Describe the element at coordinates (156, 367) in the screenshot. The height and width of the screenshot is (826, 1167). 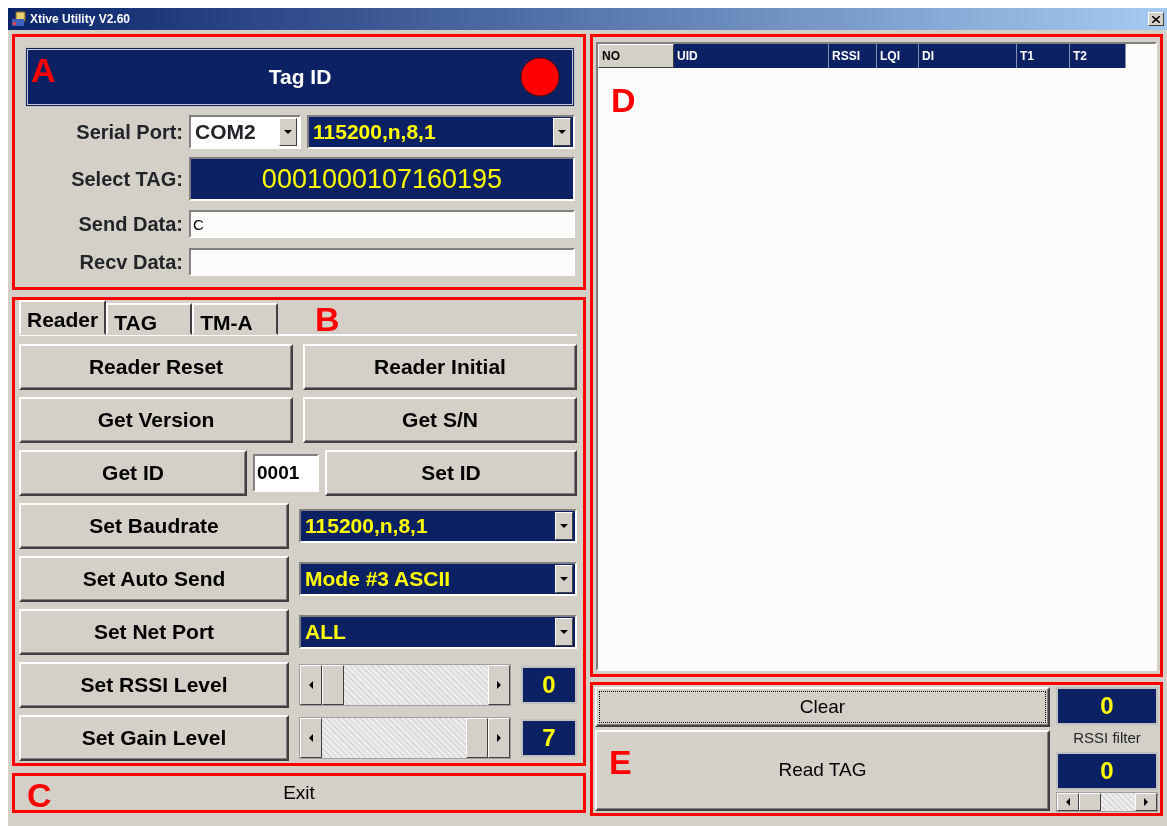
I see `command-button: Reader Reset` at that location.